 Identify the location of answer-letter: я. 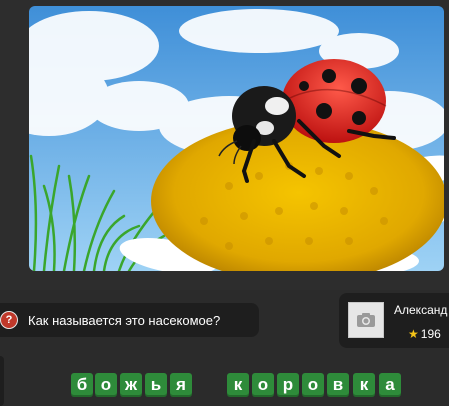
(181, 385).